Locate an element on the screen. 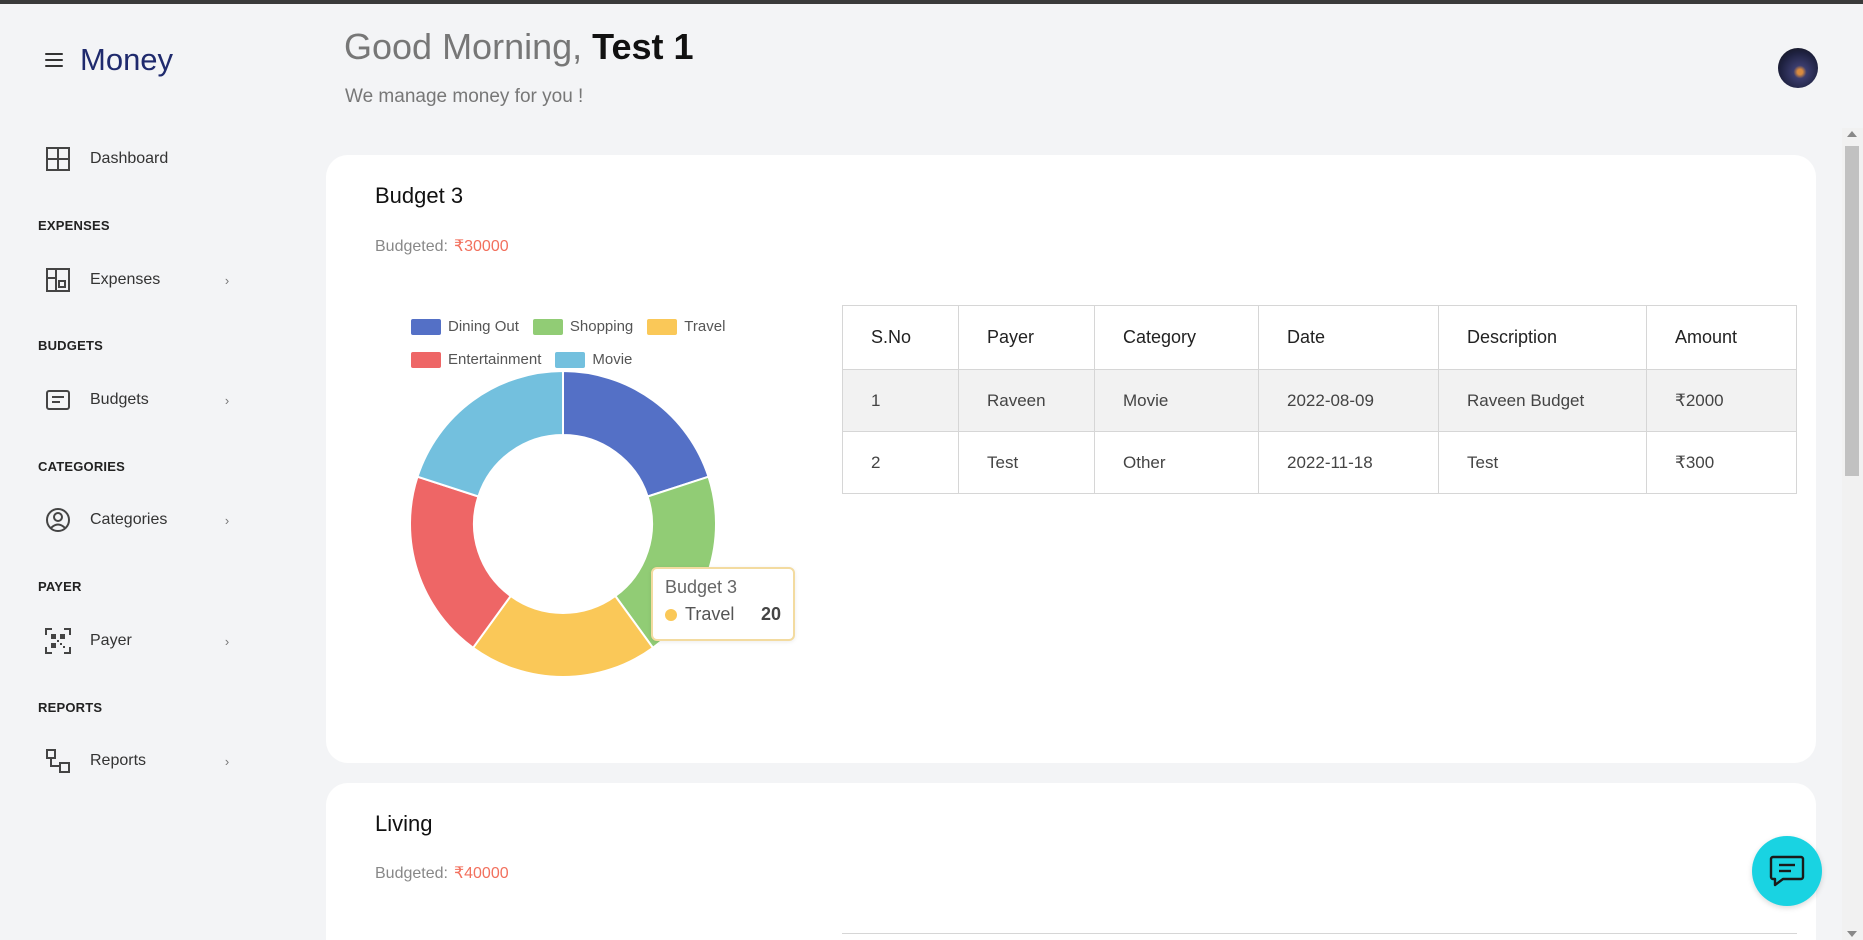  budgeted-info: Budgeted: ₹30000 is located at coordinates (442, 246).